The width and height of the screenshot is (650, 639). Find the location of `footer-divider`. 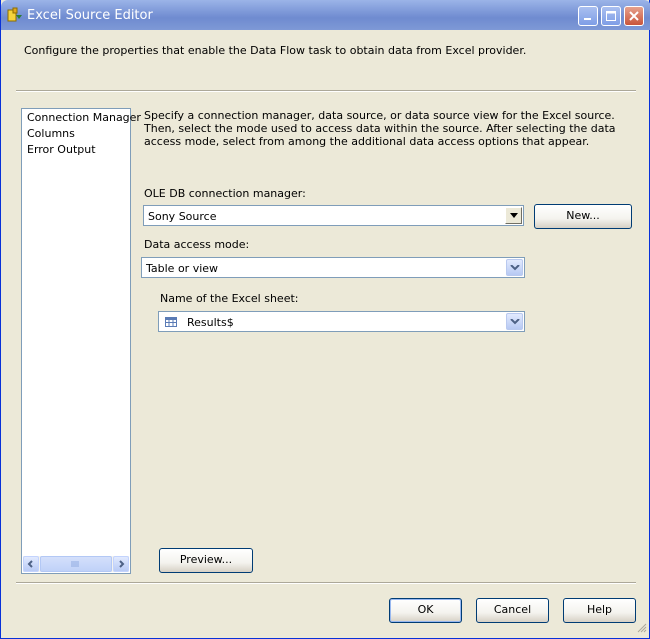

footer-divider is located at coordinates (326, 583).